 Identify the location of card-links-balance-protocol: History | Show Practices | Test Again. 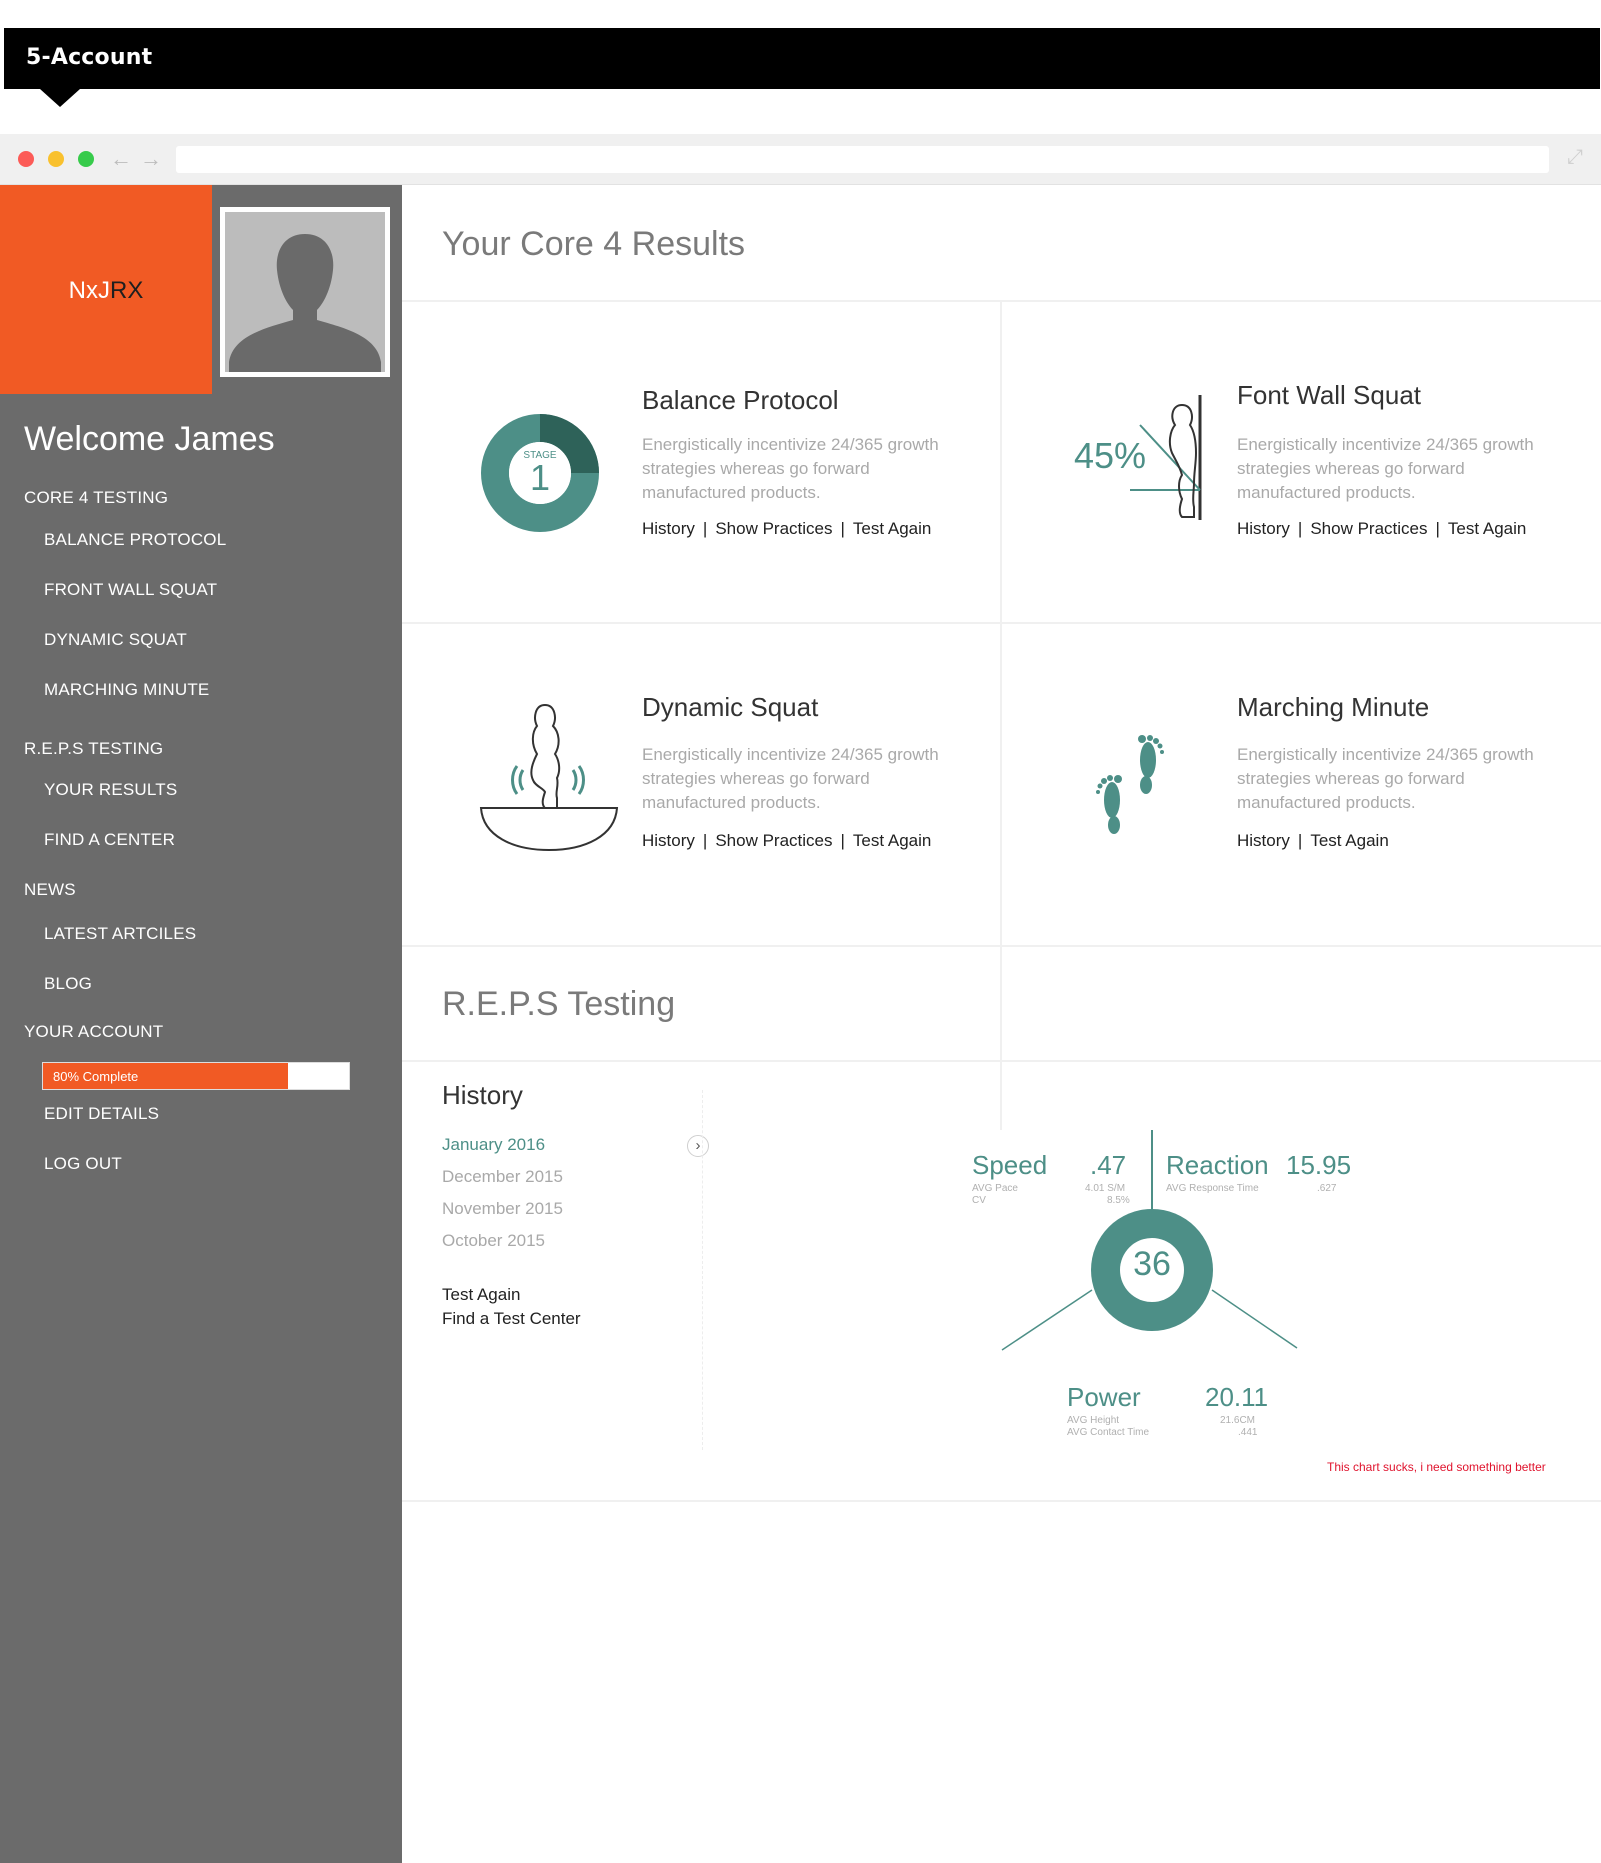
(787, 528).